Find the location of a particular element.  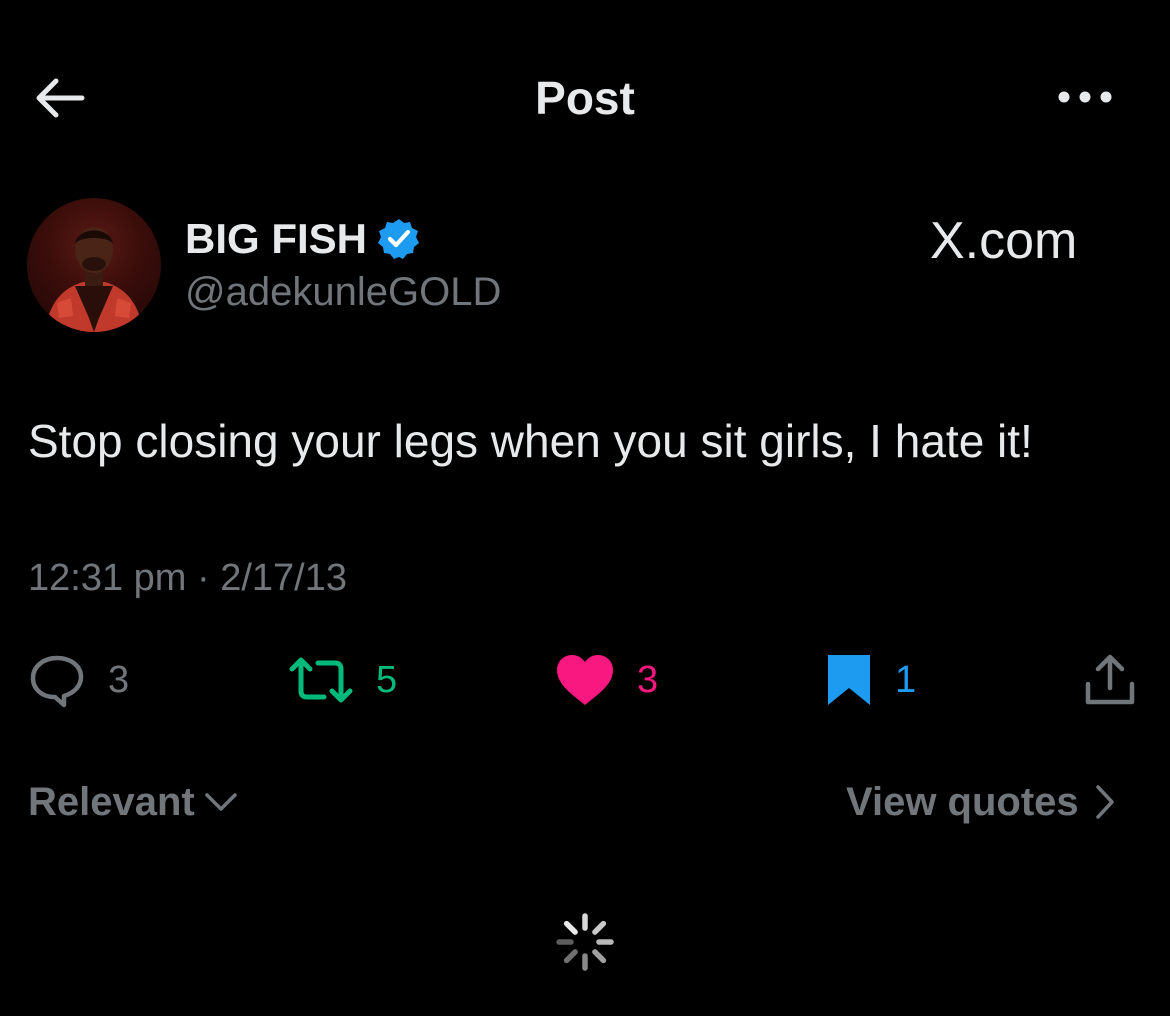

like-button: 3 is located at coordinates (606, 680).